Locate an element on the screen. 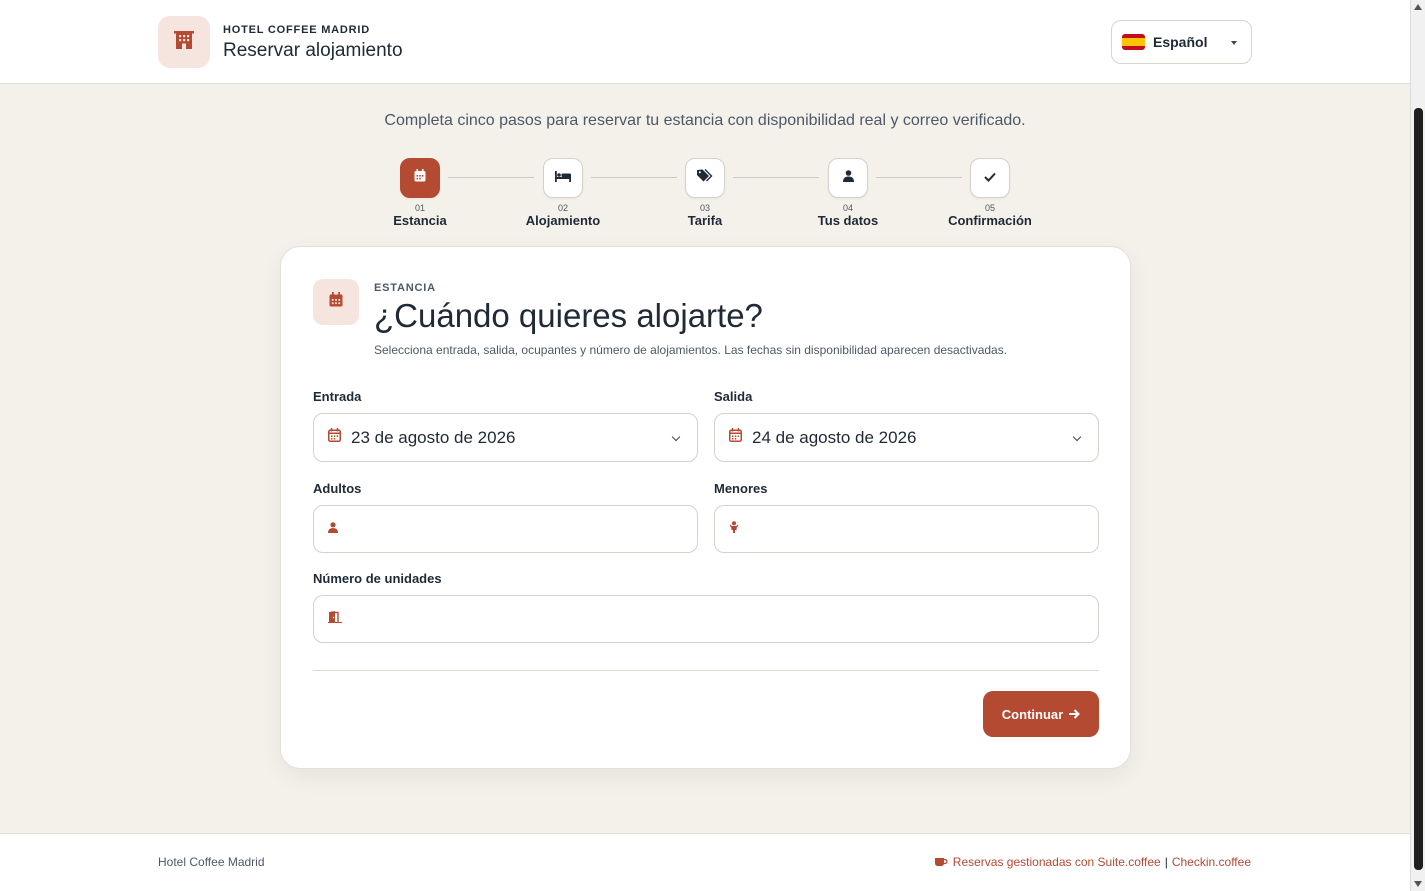  step-confirmacion: 05 Confirmación is located at coordinates (990, 193).